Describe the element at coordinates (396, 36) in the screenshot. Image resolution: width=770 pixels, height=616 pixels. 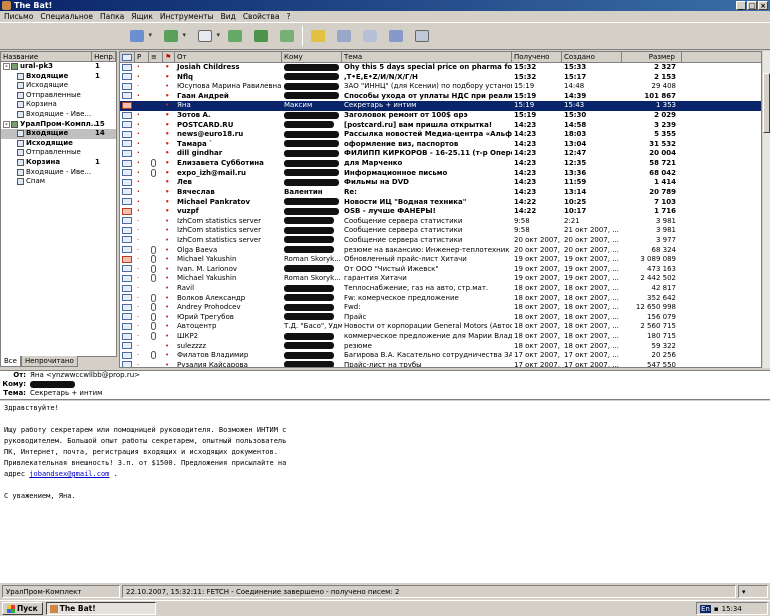
I see `move-button` at that location.